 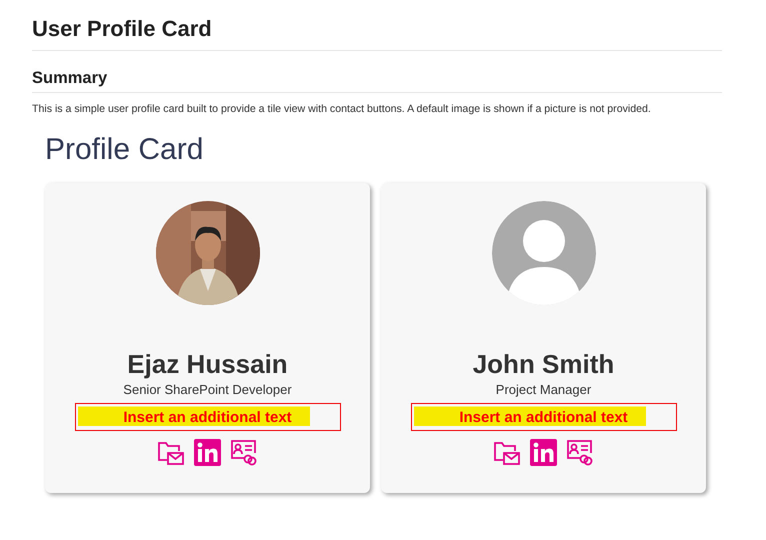 I want to click on person-name: John Smith, so click(x=543, y=364).